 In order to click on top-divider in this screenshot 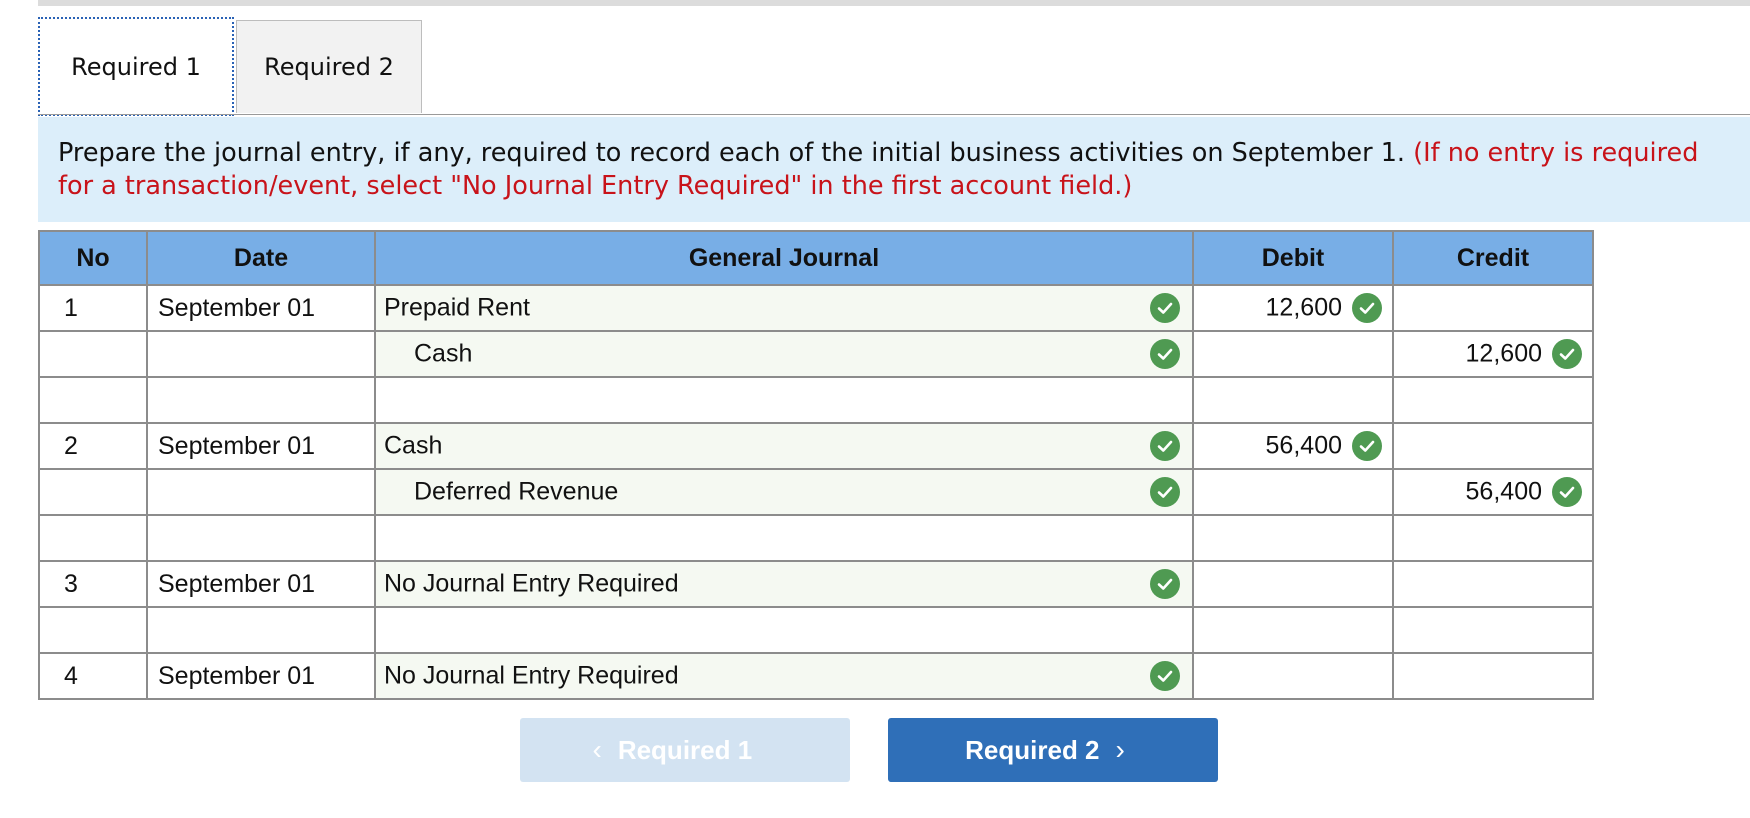, I will do `click(894, 3)`.